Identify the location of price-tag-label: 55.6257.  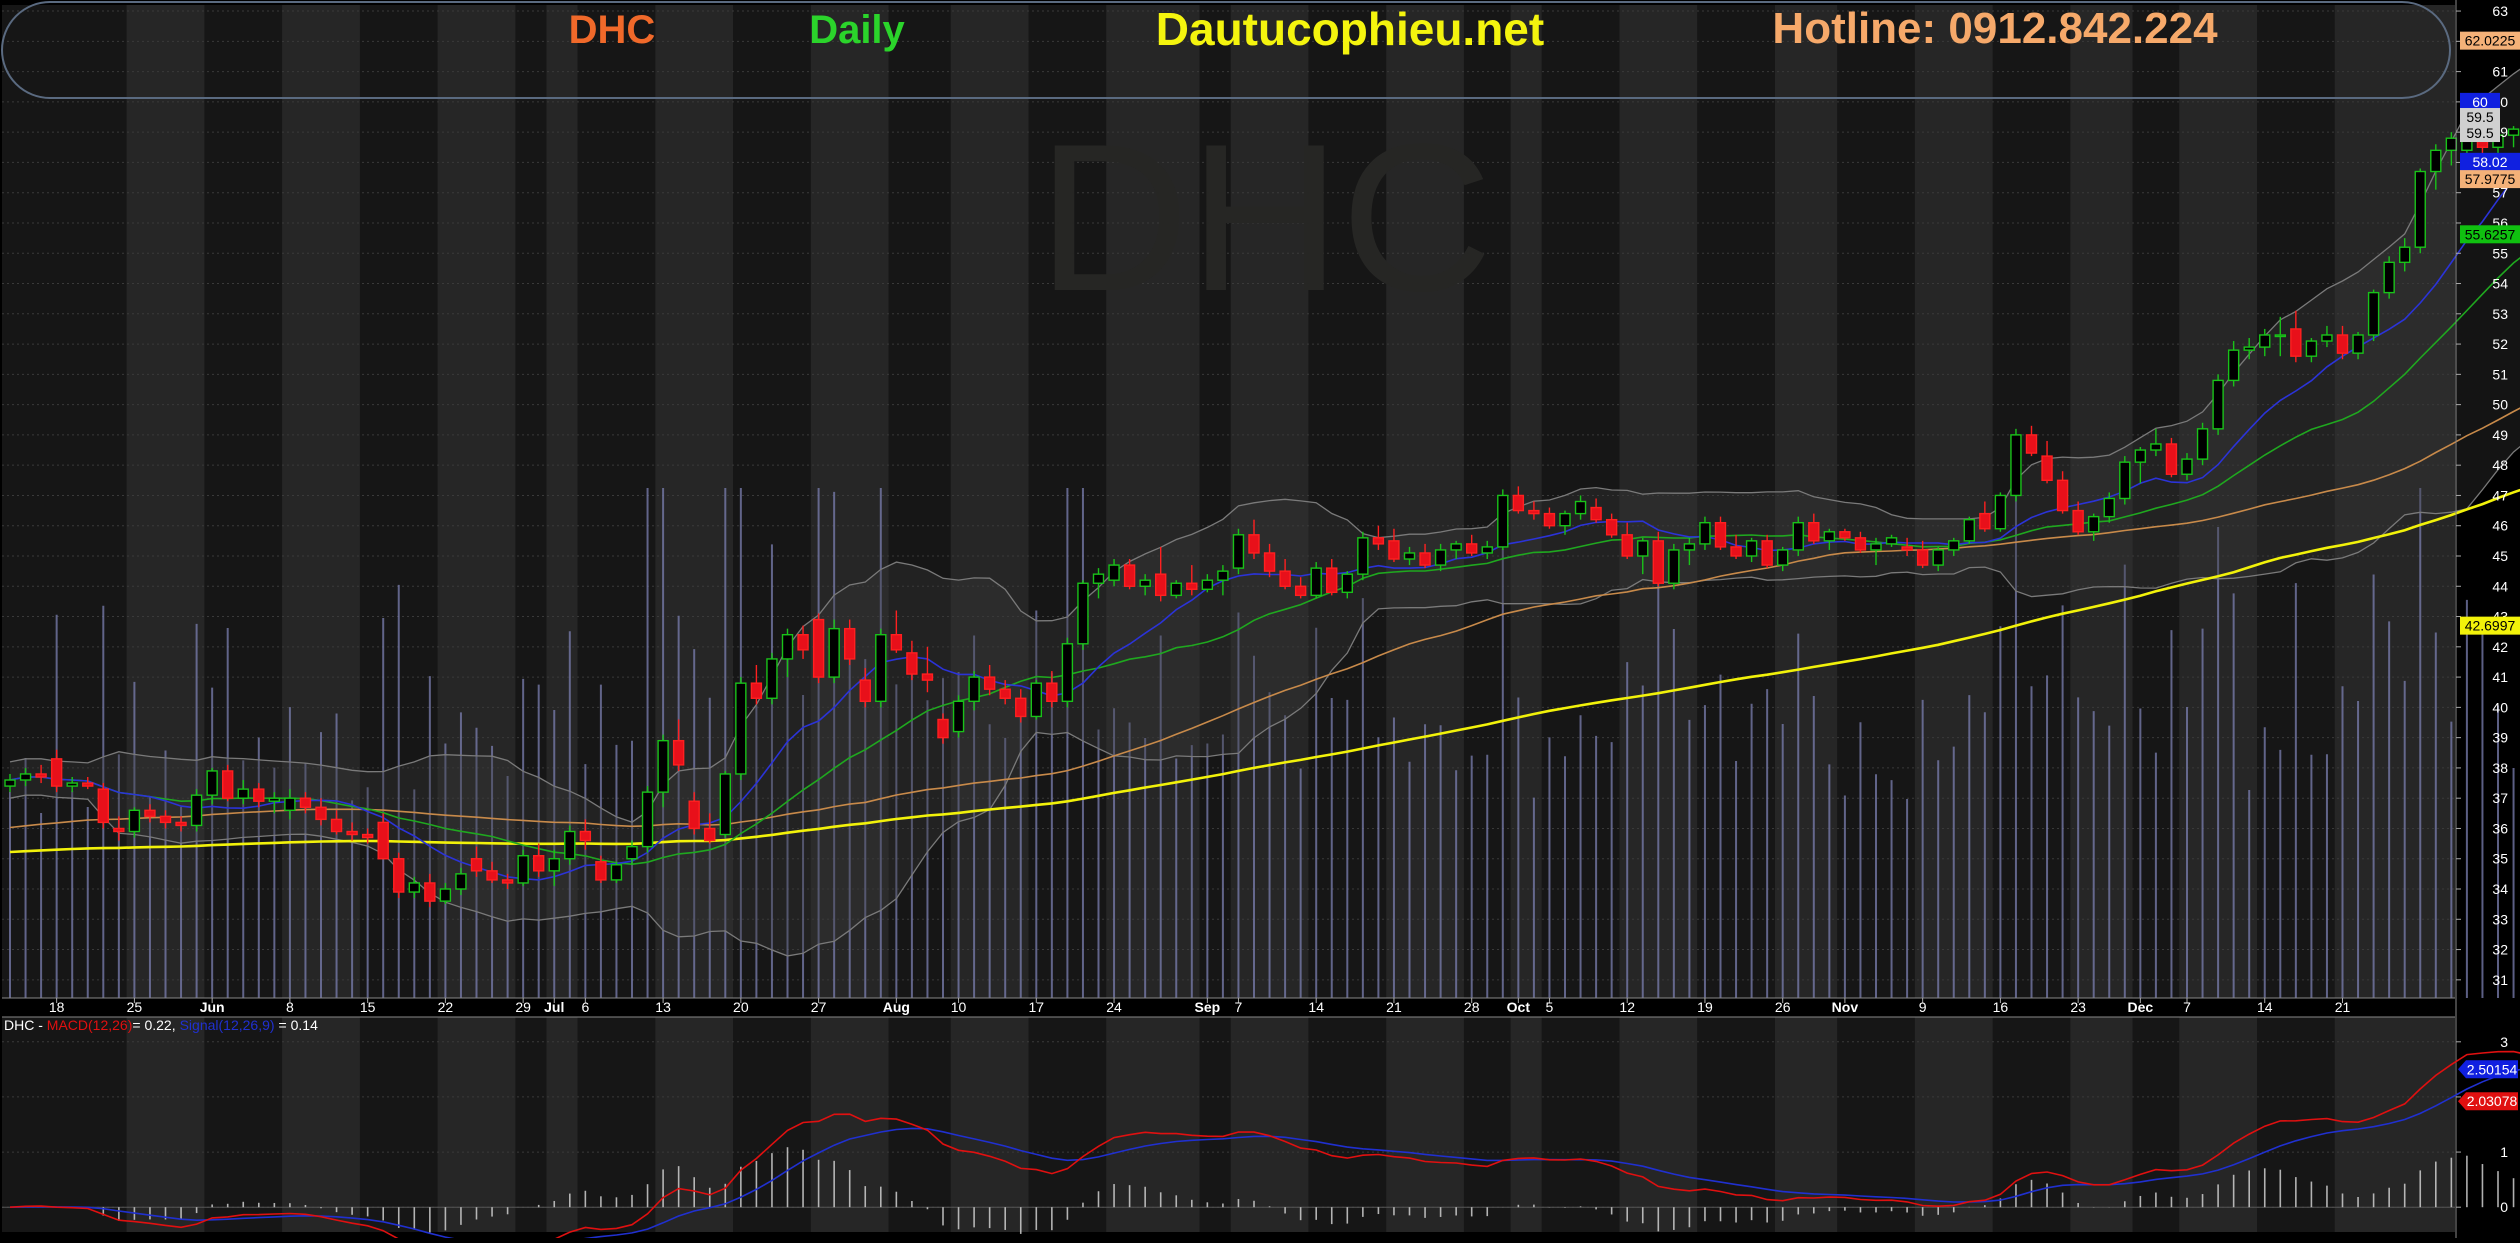
(2490, 234).